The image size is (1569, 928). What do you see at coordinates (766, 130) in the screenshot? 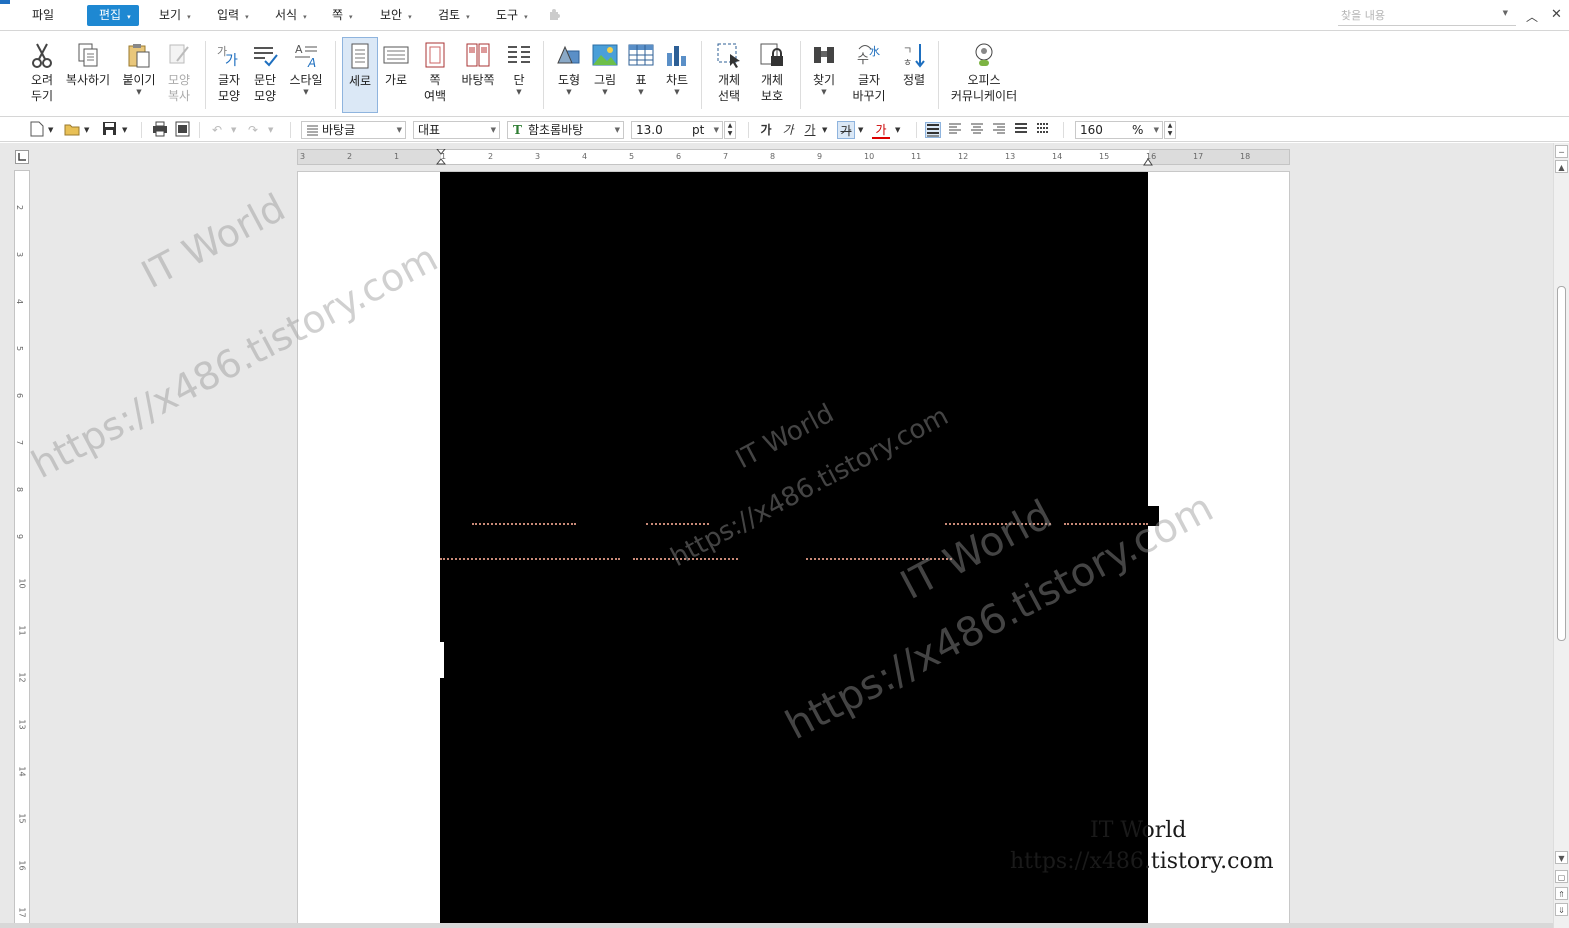
I see `bold-button: 가` at bounding box center [766, 130].